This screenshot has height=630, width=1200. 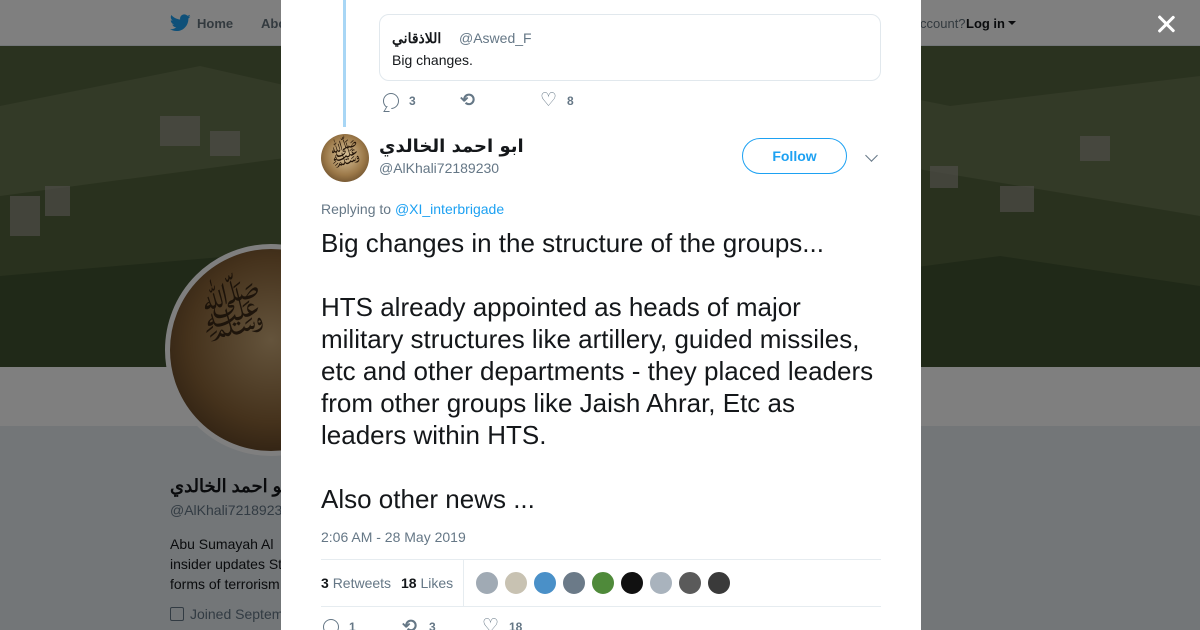 I want to click on stats-divider, so click(x=463, y=583).